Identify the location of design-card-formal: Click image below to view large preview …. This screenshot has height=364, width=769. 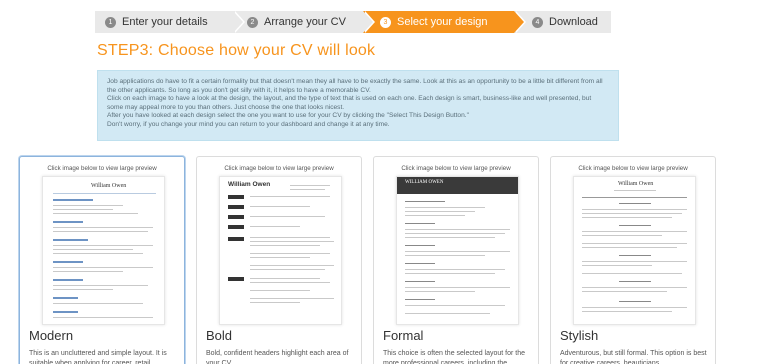
(456, 260).